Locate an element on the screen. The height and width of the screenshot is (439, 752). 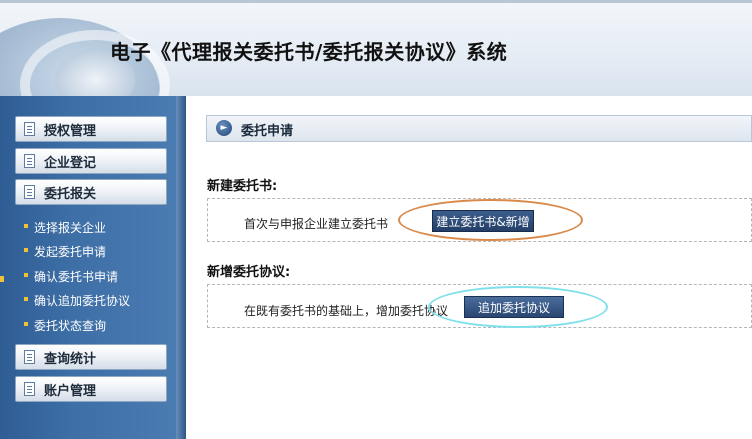
sidebar-subitem-confirm-additional-agreement: 确认追加委托协议 is located at coordinates (77, 300).